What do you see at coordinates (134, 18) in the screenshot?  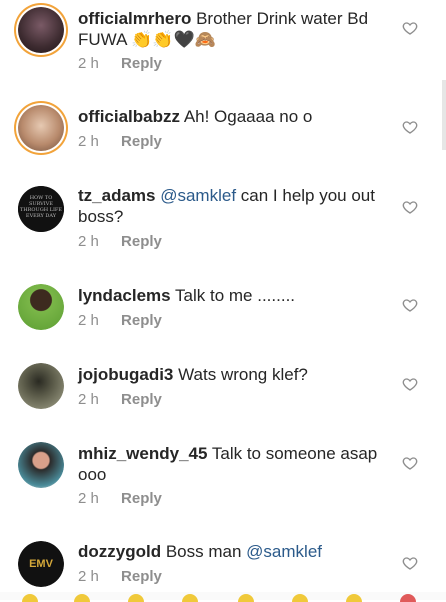 I see `username: officialmrhero` at bounding box center [134, 18].